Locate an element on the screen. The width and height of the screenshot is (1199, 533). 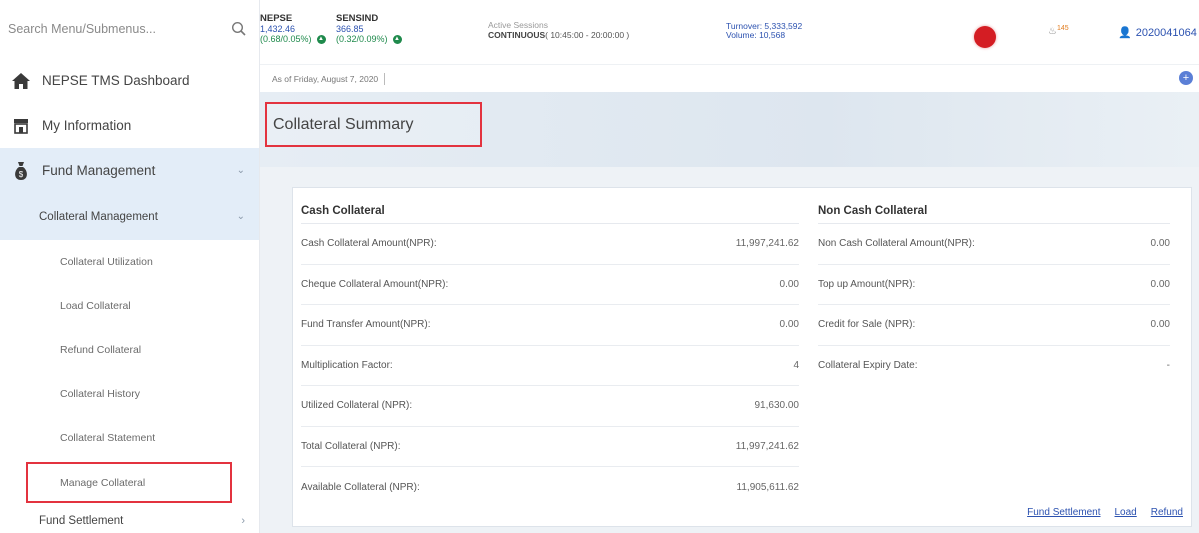
store-icon is located at coordinates (21, 126).